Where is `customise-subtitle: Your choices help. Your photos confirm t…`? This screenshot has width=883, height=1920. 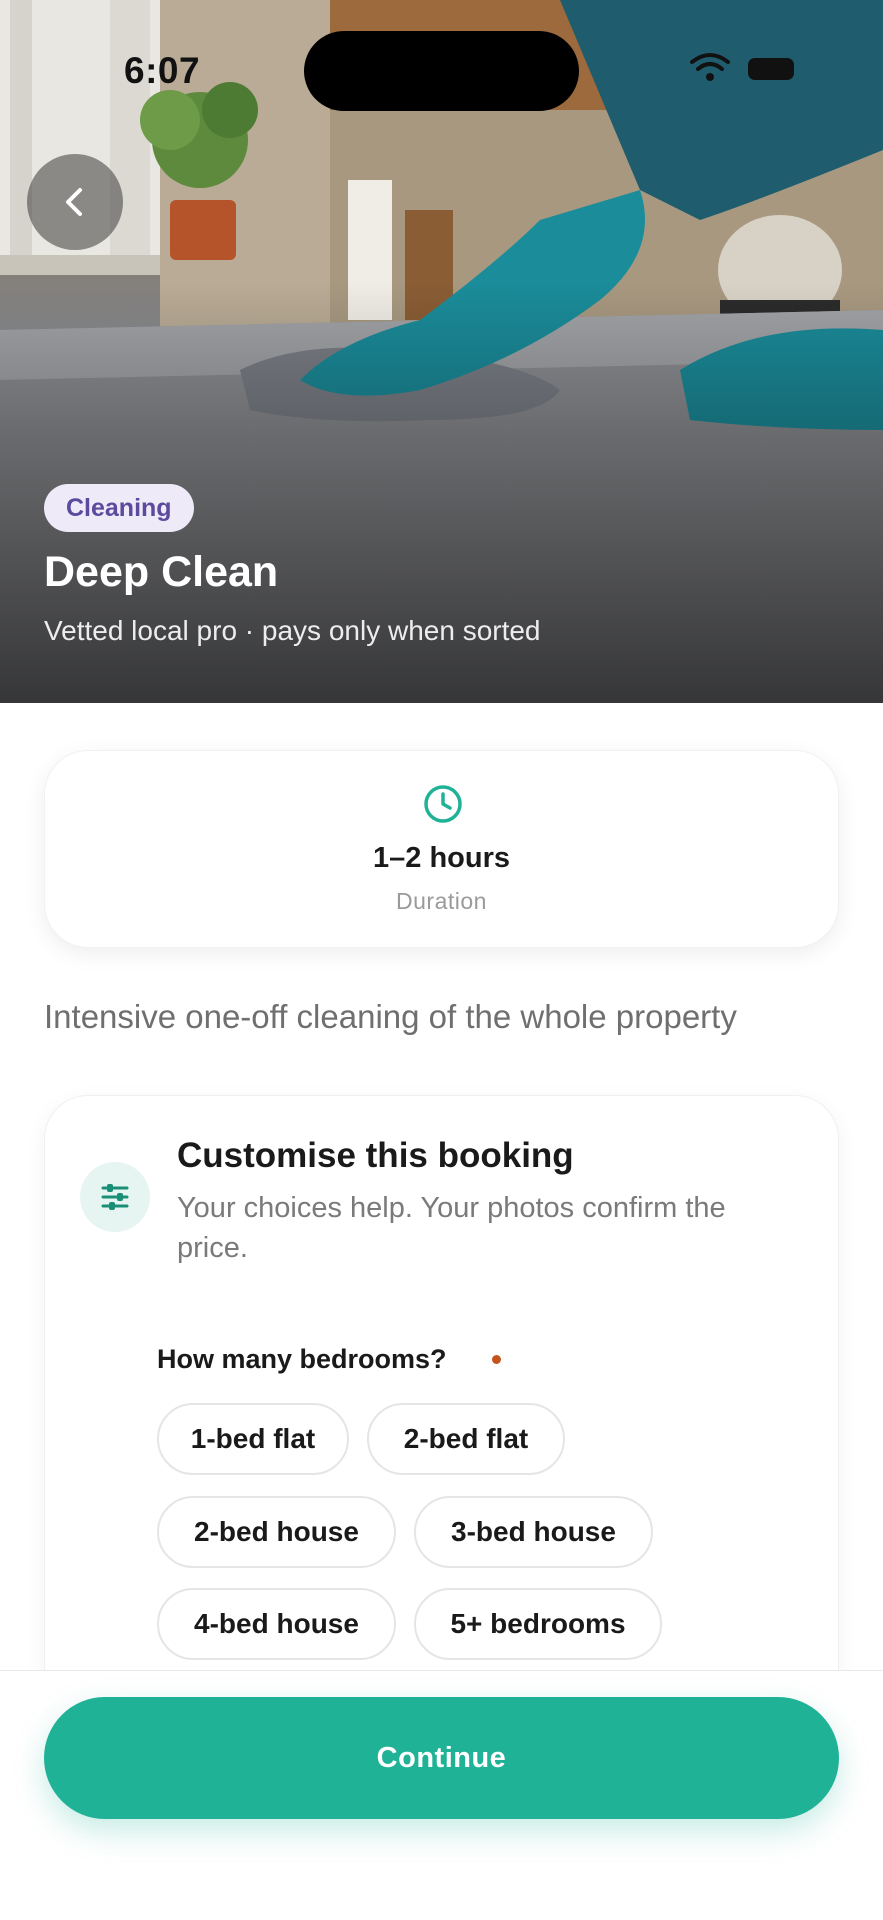 customise-subtitle: Your choices help. Your photos confirm t… is located at coordinates (451, 1228).